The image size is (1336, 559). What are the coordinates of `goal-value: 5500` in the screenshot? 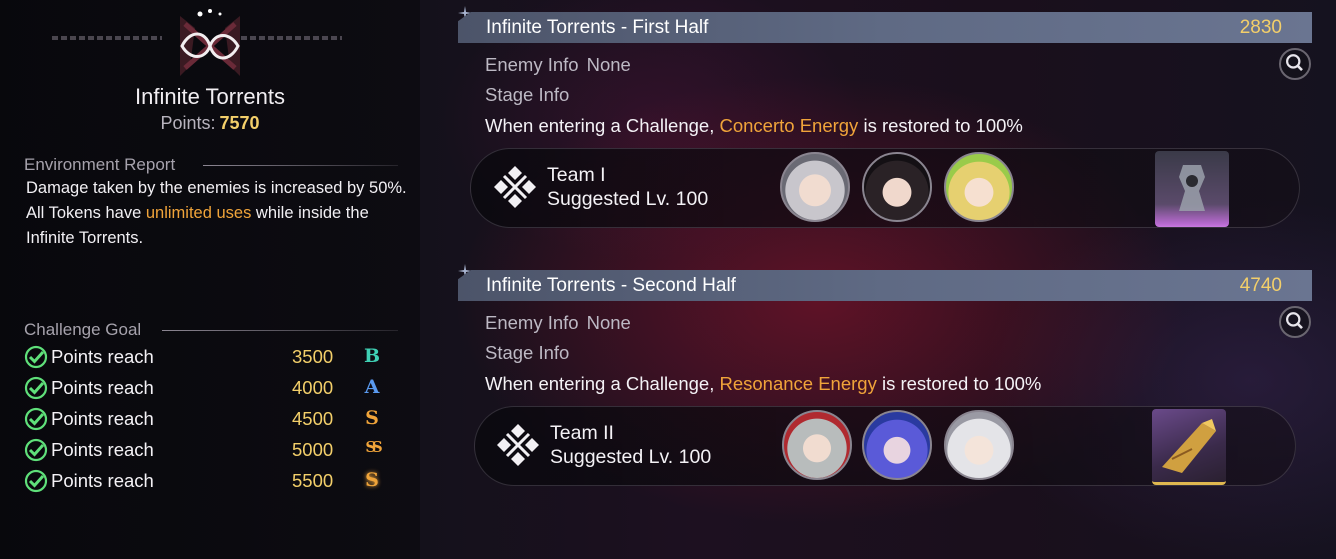 It's located at (313, 480).